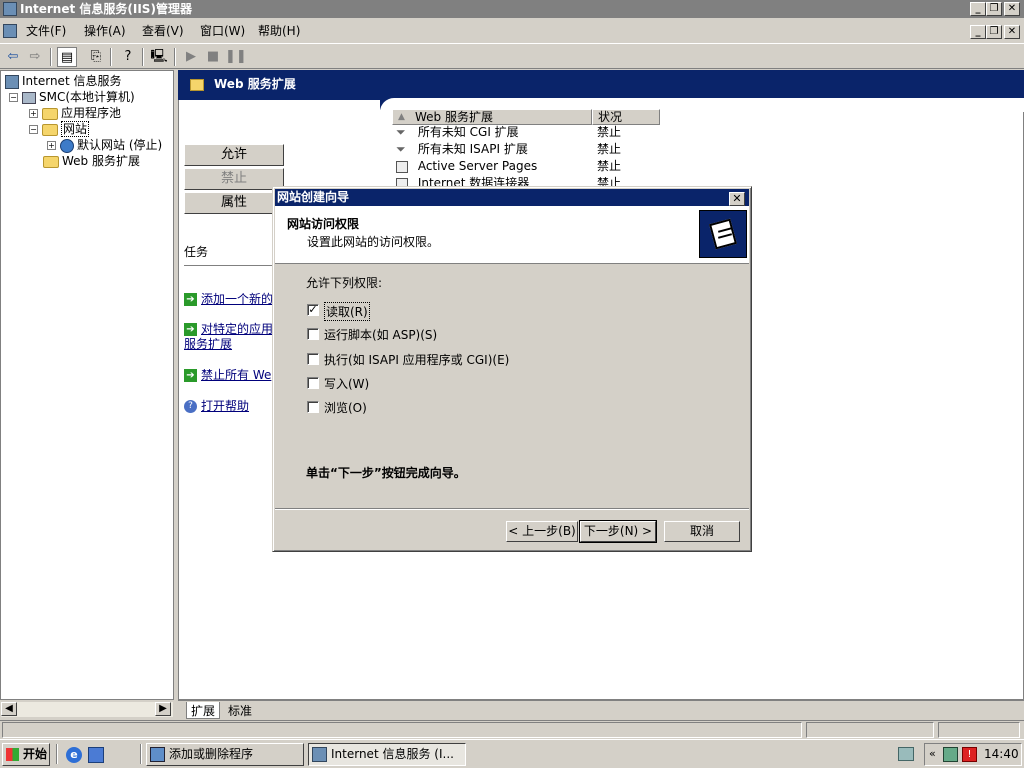 The image size is (1024, 768). What do you see at coordinates (225, 754) in the screenshot?
I see `taskbar-item-add-remove: 添加或删除程序` at bounding box center [225, 754].